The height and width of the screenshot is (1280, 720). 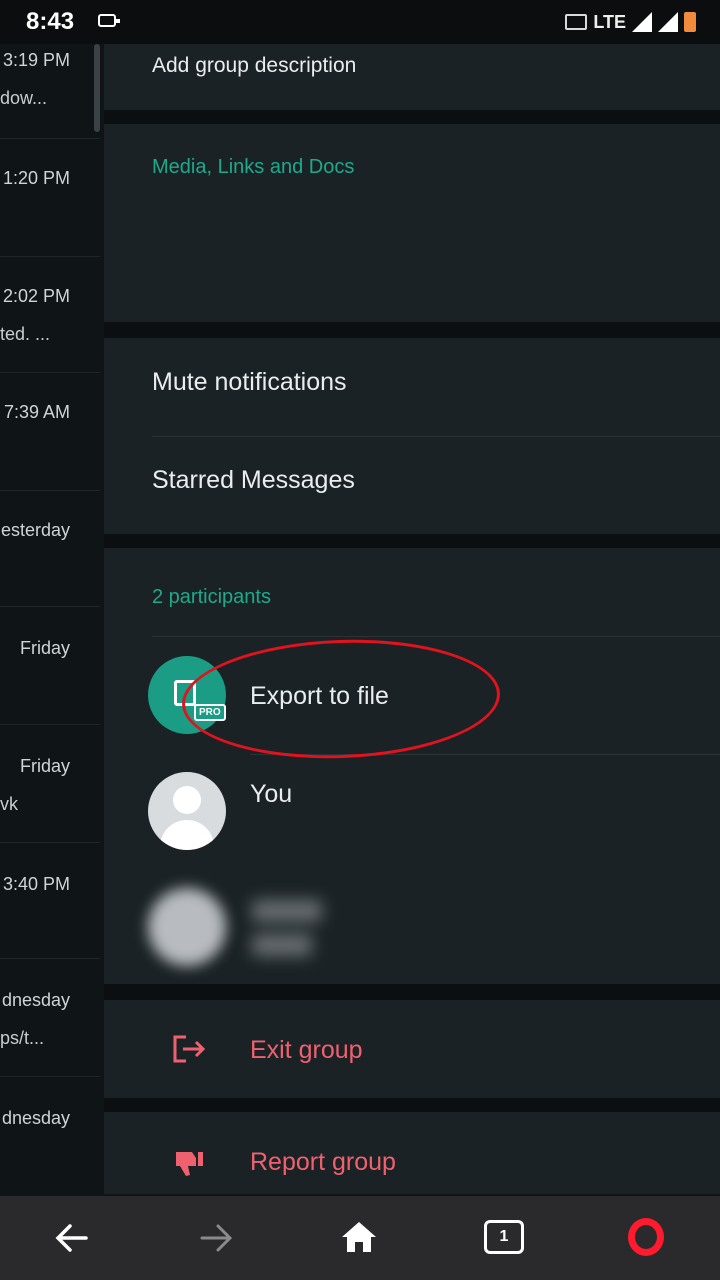 I want to click on chat-time: 1:20 PM, so click(x=36, y=178).